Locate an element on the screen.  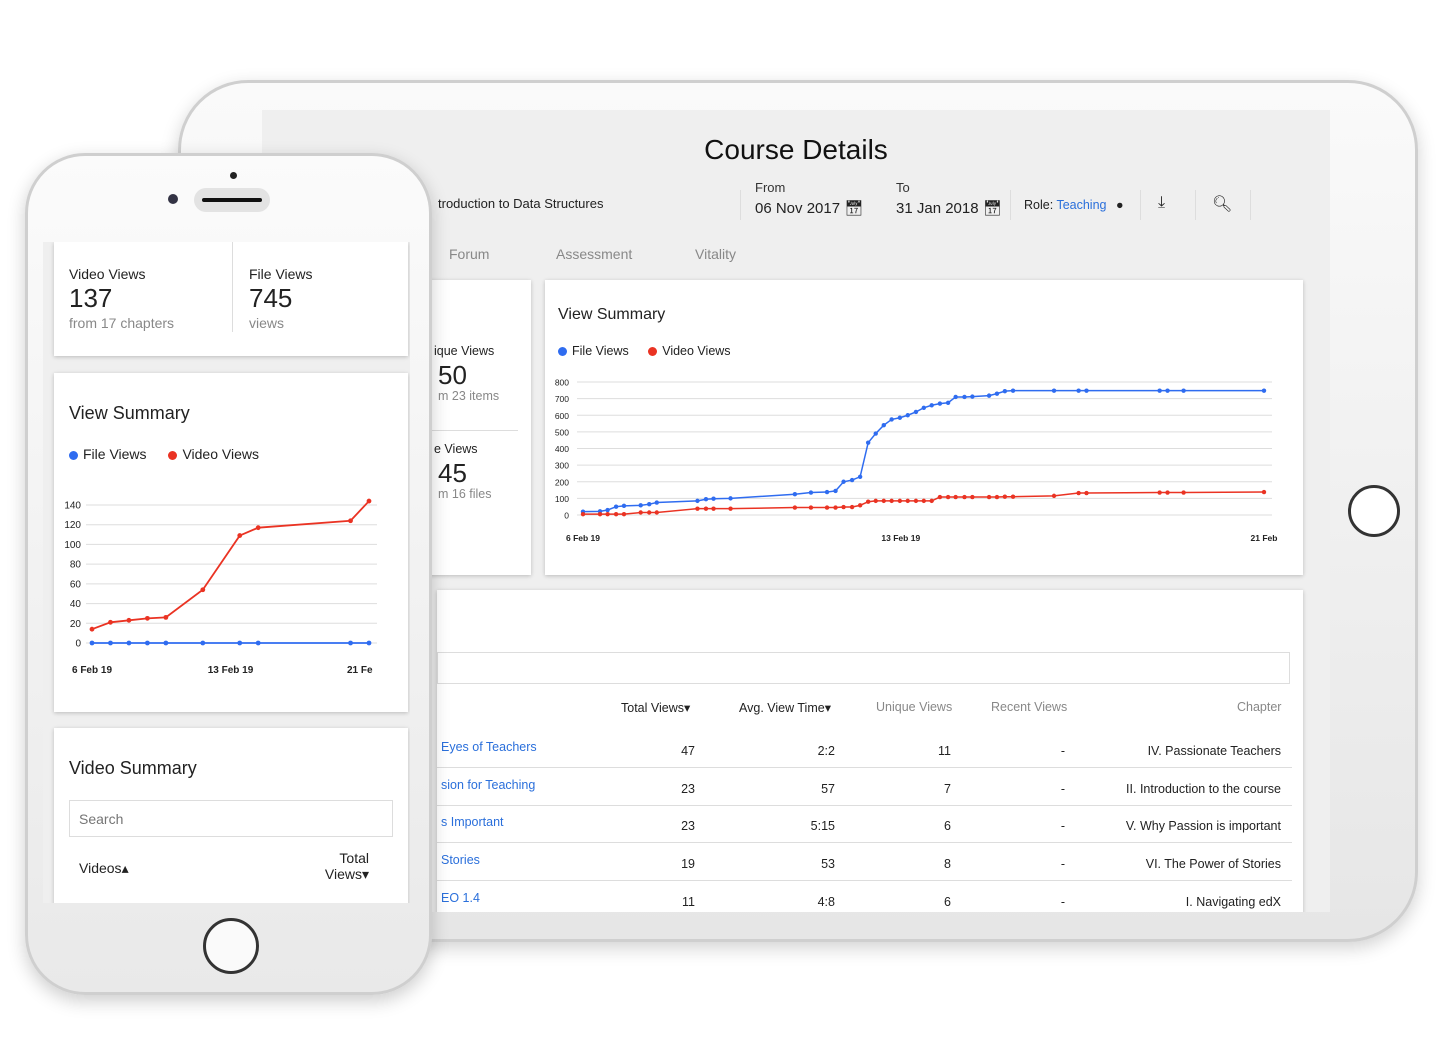
stat-label: e Views is located at coordinates (456, 449).